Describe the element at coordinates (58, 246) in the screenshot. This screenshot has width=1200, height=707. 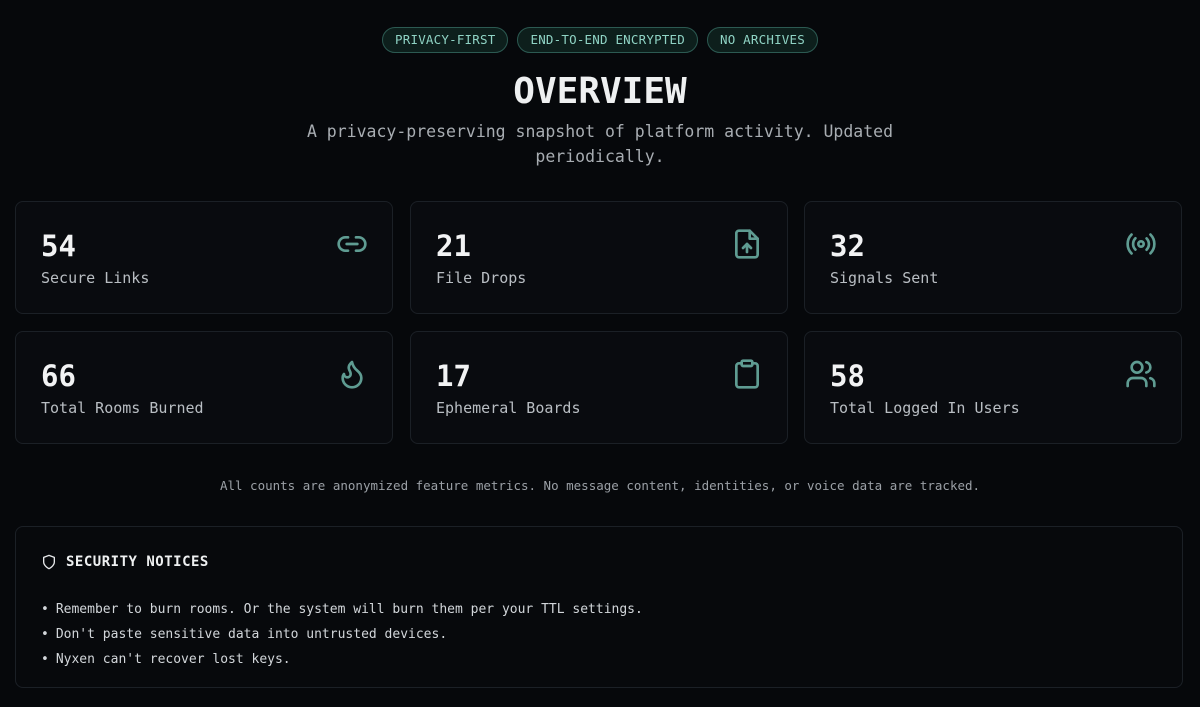
I see `stat-value: 54` at that location.